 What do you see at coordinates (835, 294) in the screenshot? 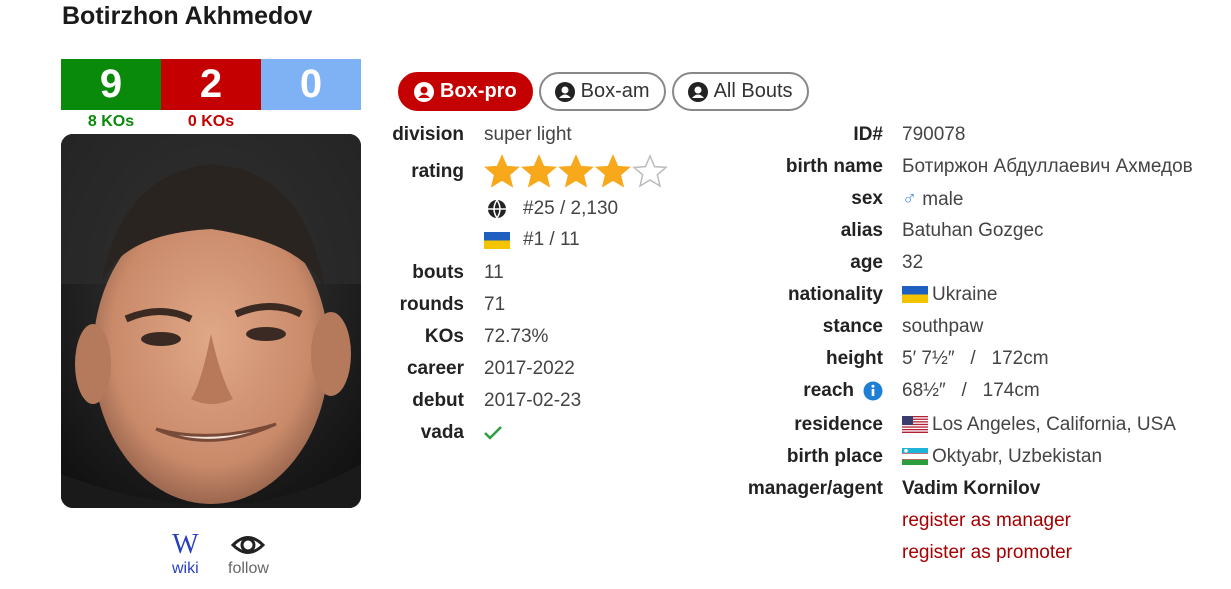
I see `nationality-label: nationality` at bounding box center [835, 294].